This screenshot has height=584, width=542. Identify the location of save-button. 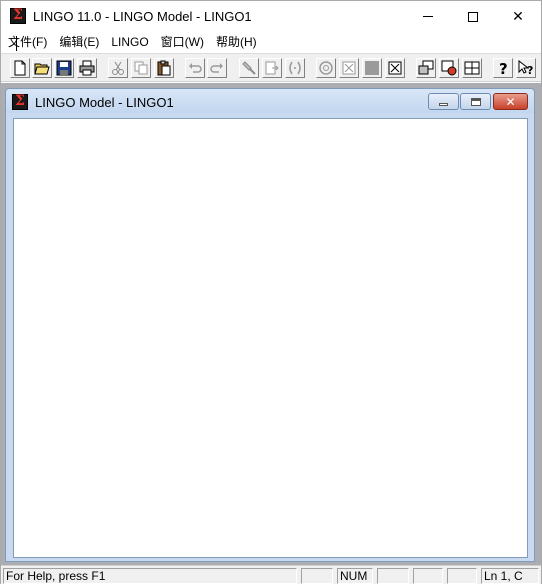
(64, 68).